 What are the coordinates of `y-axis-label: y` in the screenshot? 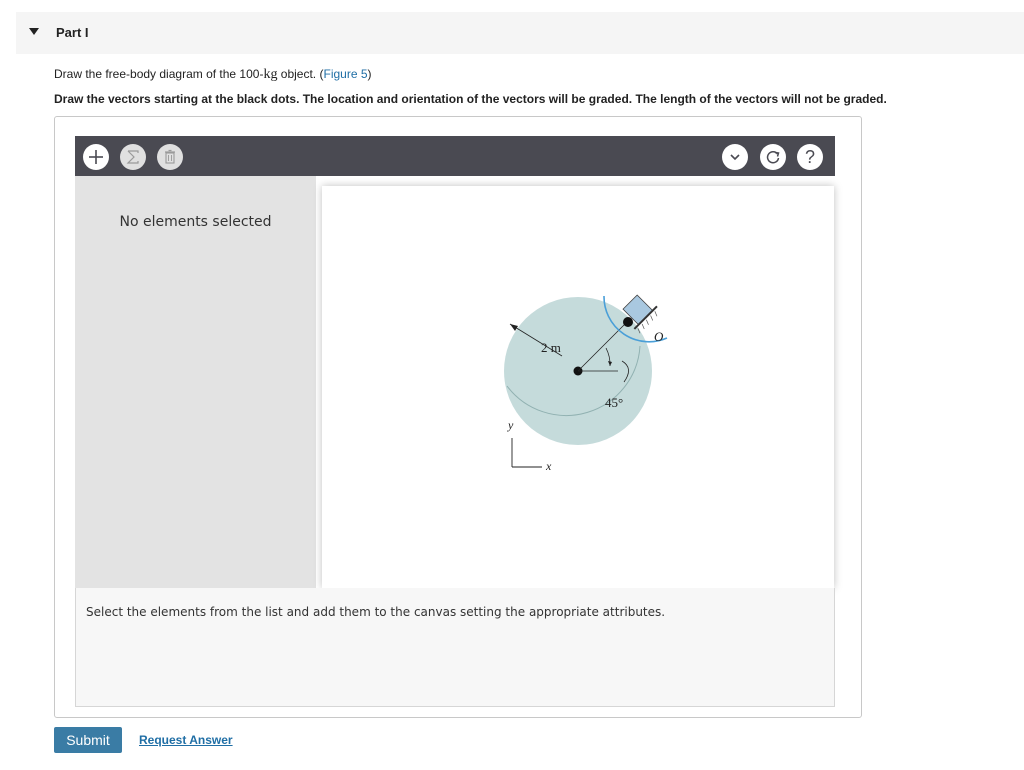 It's located at (510, 425).